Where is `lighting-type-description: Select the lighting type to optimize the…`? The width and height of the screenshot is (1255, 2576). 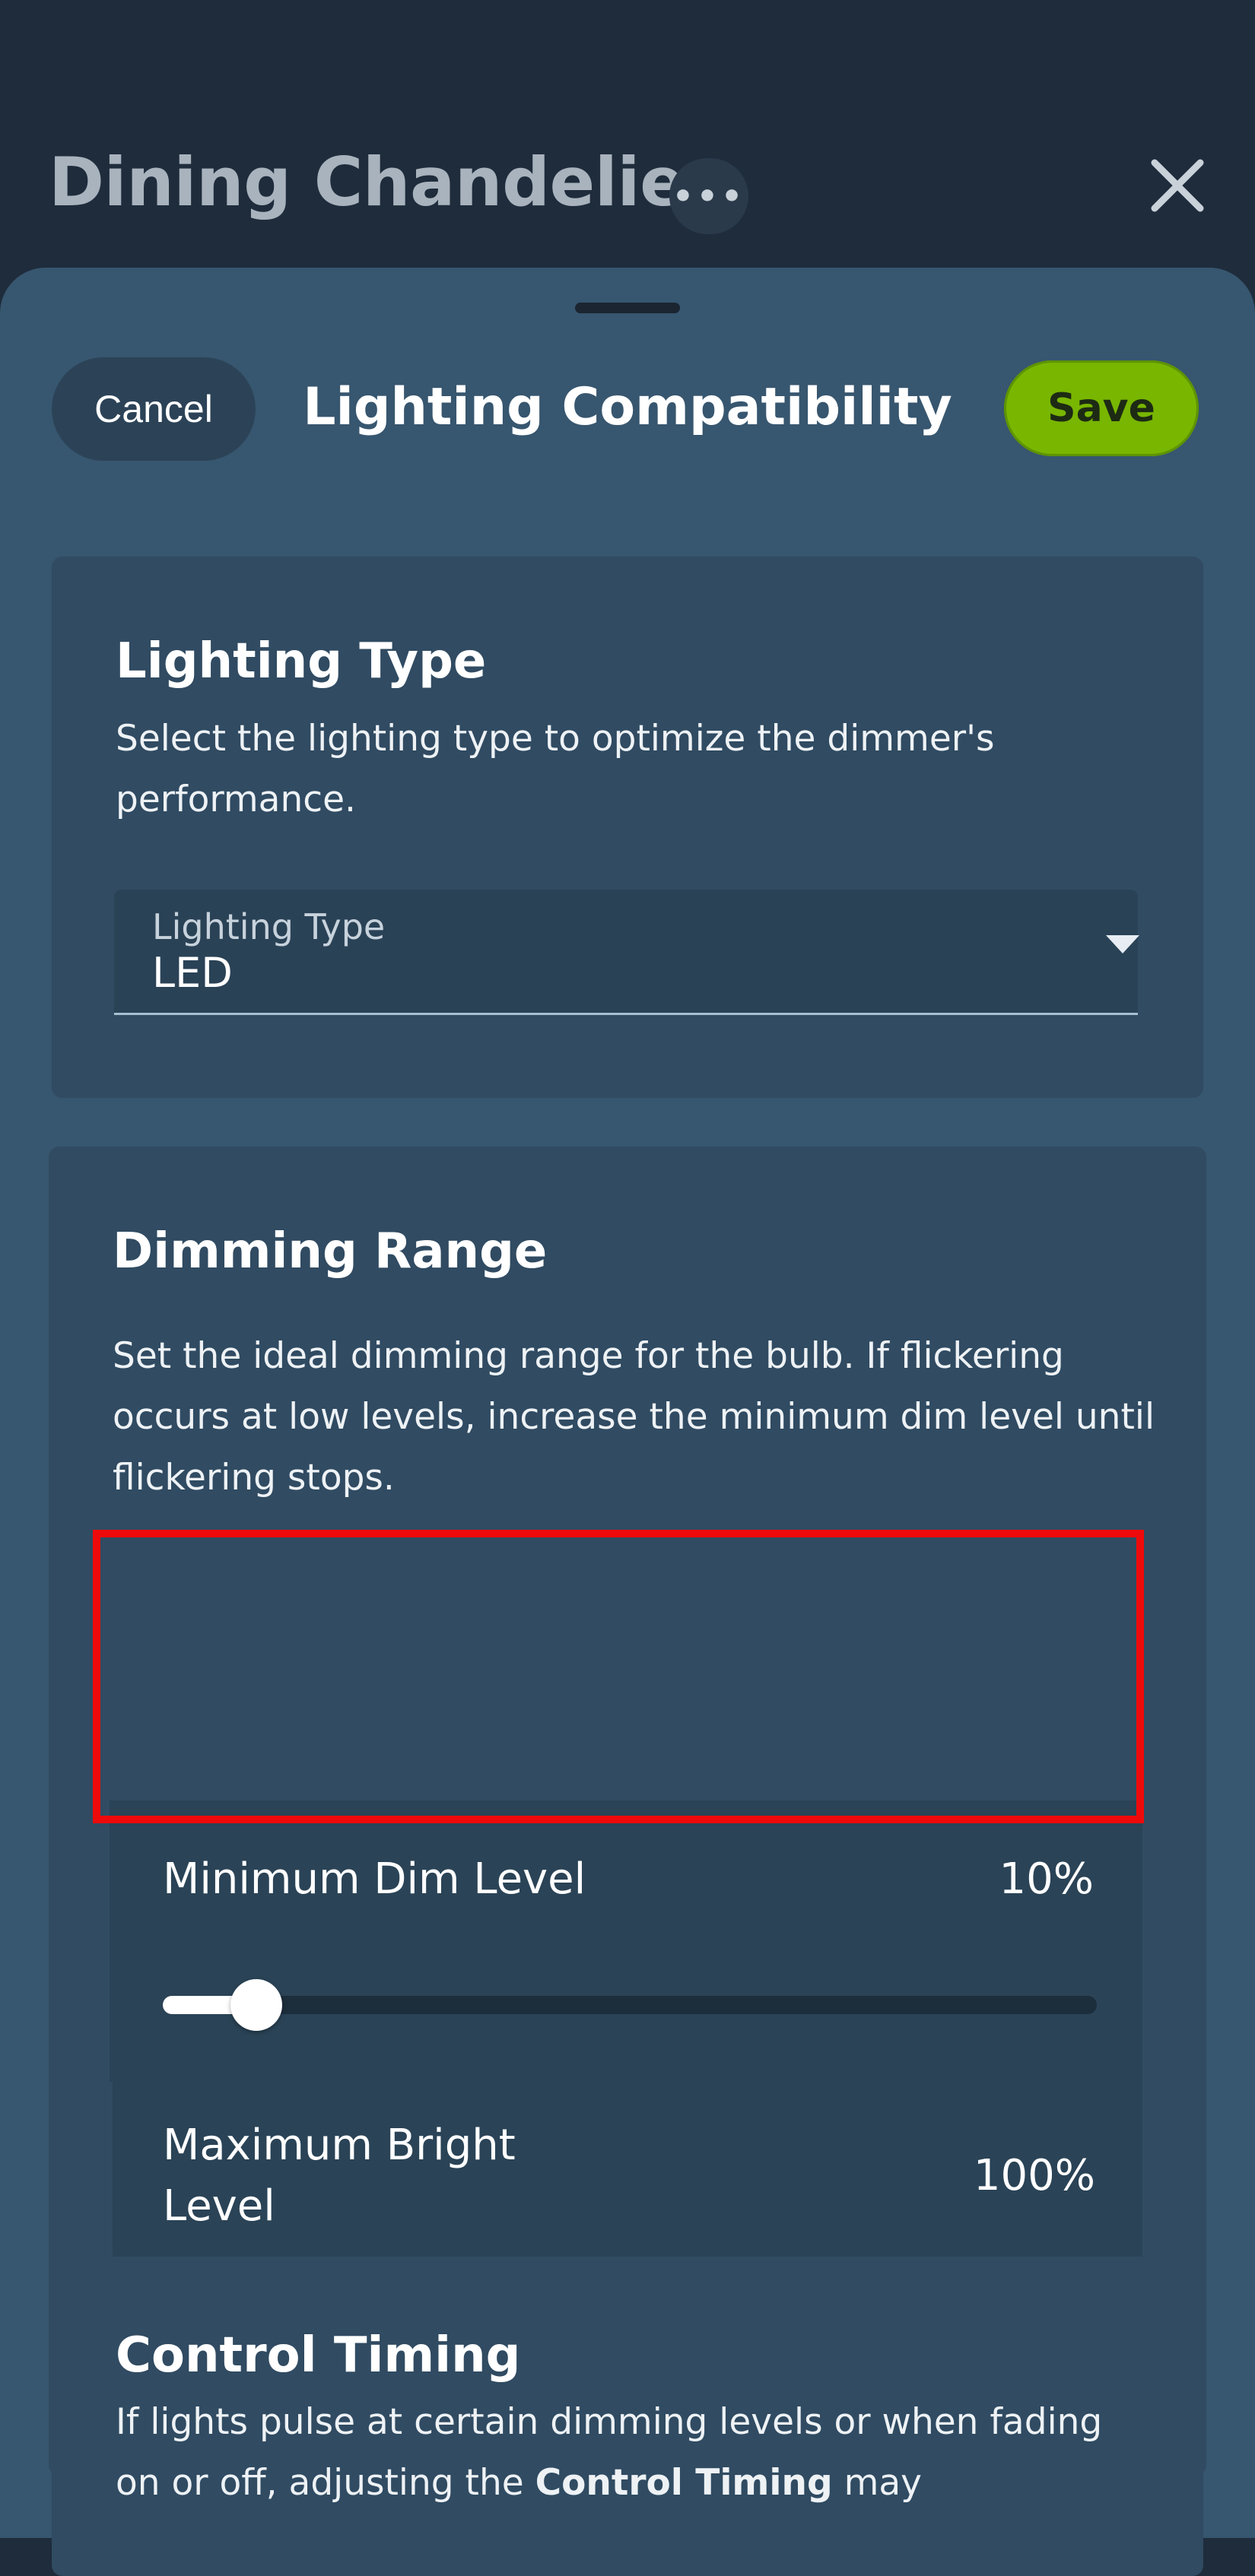 lighting-type-description: Select the lighting type to optimize the… is located at coordinates (555, 769).